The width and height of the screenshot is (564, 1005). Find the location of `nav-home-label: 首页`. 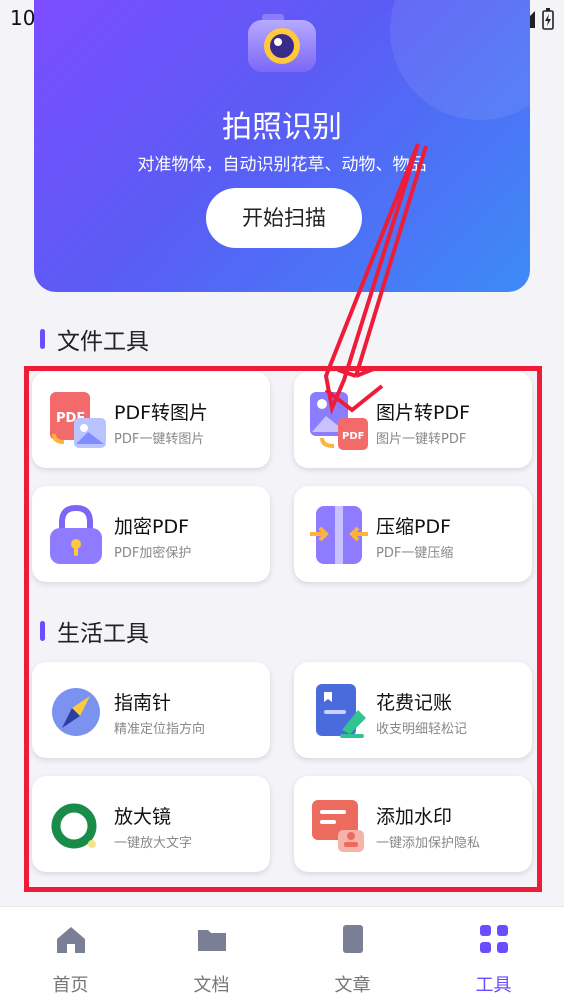

nav-home-label: 首页 is located at coordinates (70, 985).